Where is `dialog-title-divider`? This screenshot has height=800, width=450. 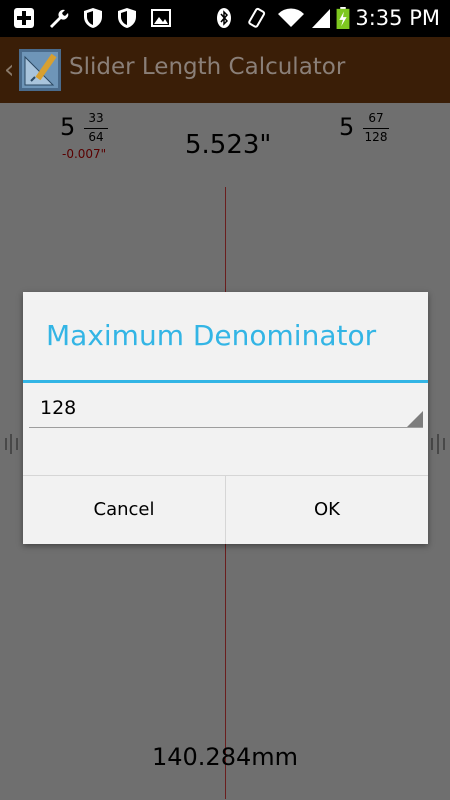 dialog-title-divider is located at coordinates (225, 381).